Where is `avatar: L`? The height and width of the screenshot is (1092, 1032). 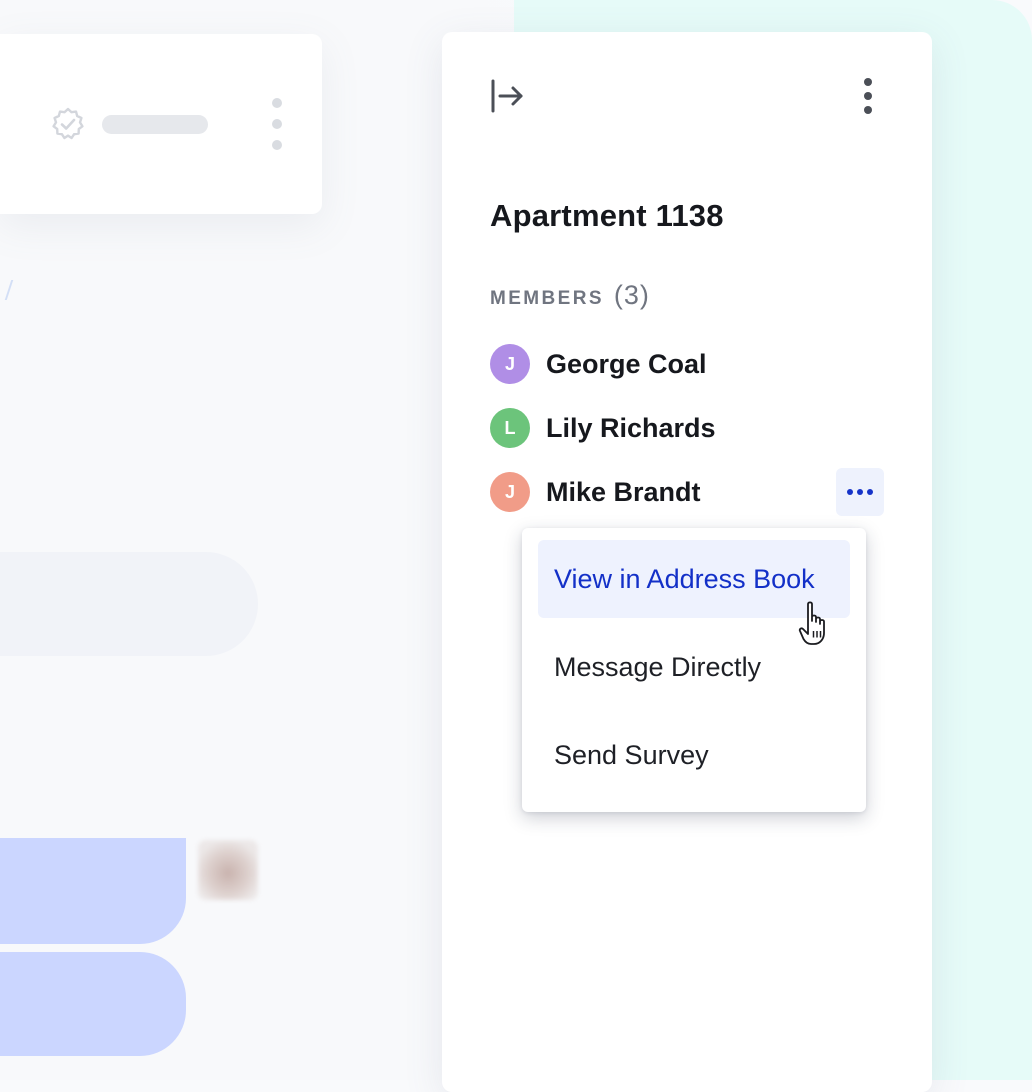
avatar: L is located at coordinates (510, 428).